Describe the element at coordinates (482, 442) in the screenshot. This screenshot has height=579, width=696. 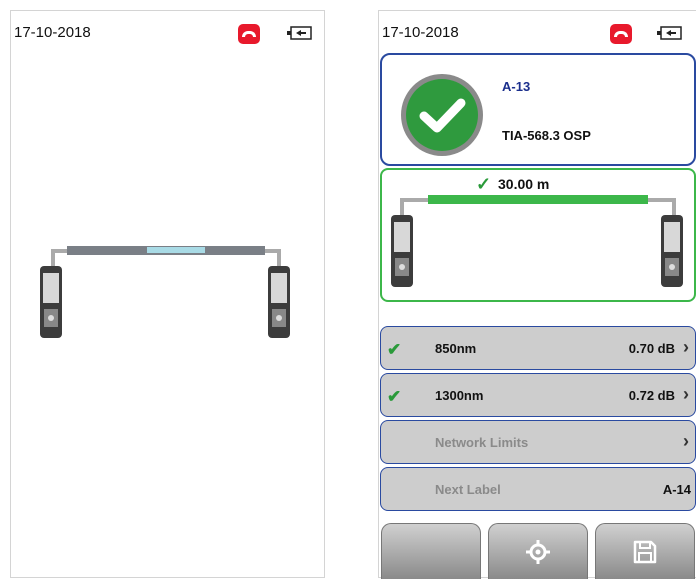
I see `network-limits-label: Network Limits` at that location.